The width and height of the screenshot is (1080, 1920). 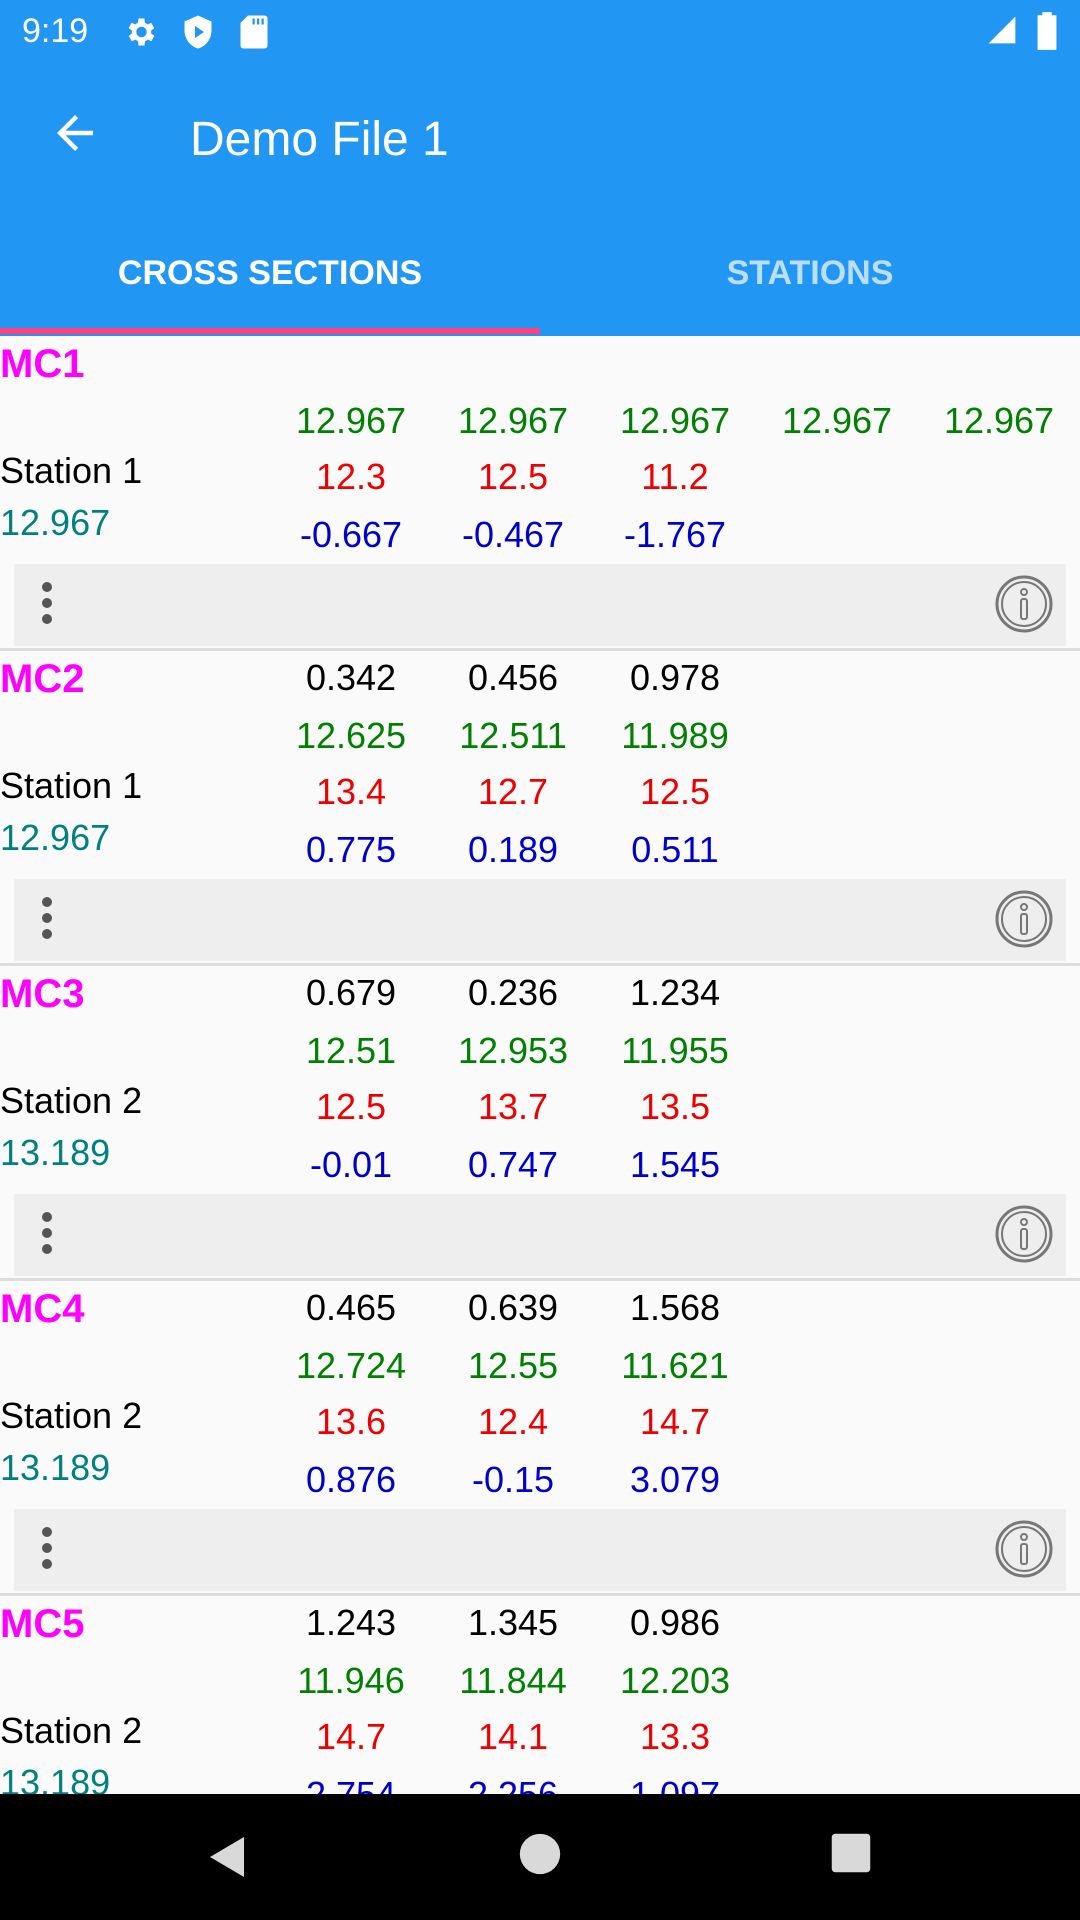 I want to click on nav-back-icon, so click(x=228, y=1857).